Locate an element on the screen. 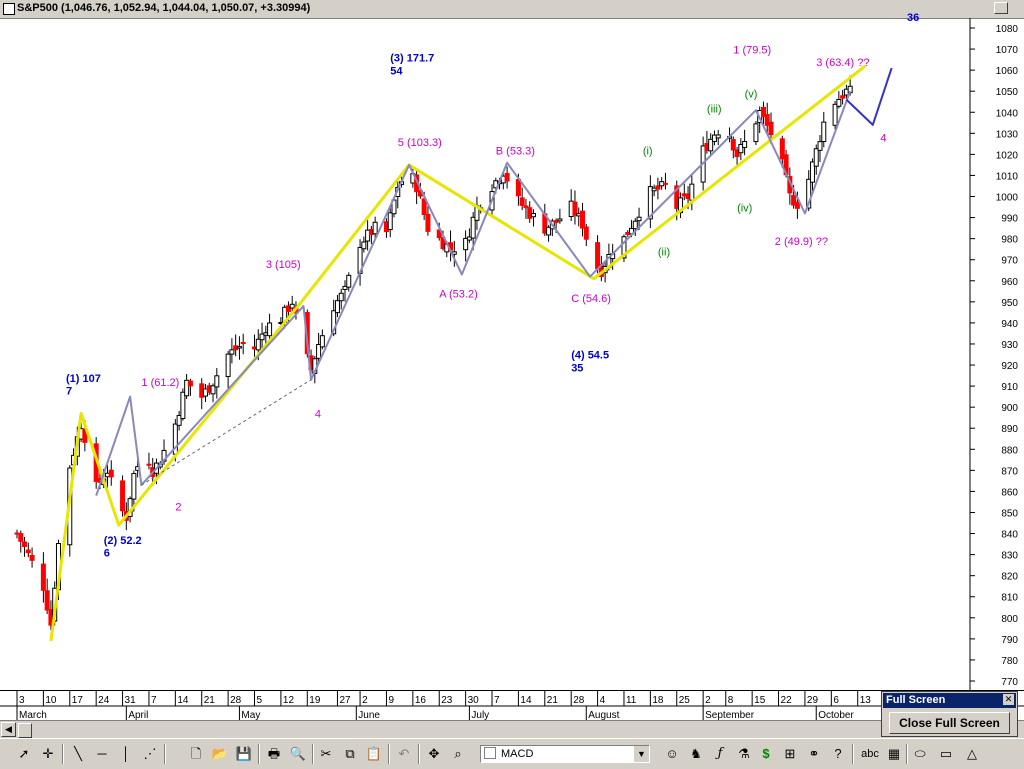  copy-icon: ⧉ is located at coordinates (350, 754).